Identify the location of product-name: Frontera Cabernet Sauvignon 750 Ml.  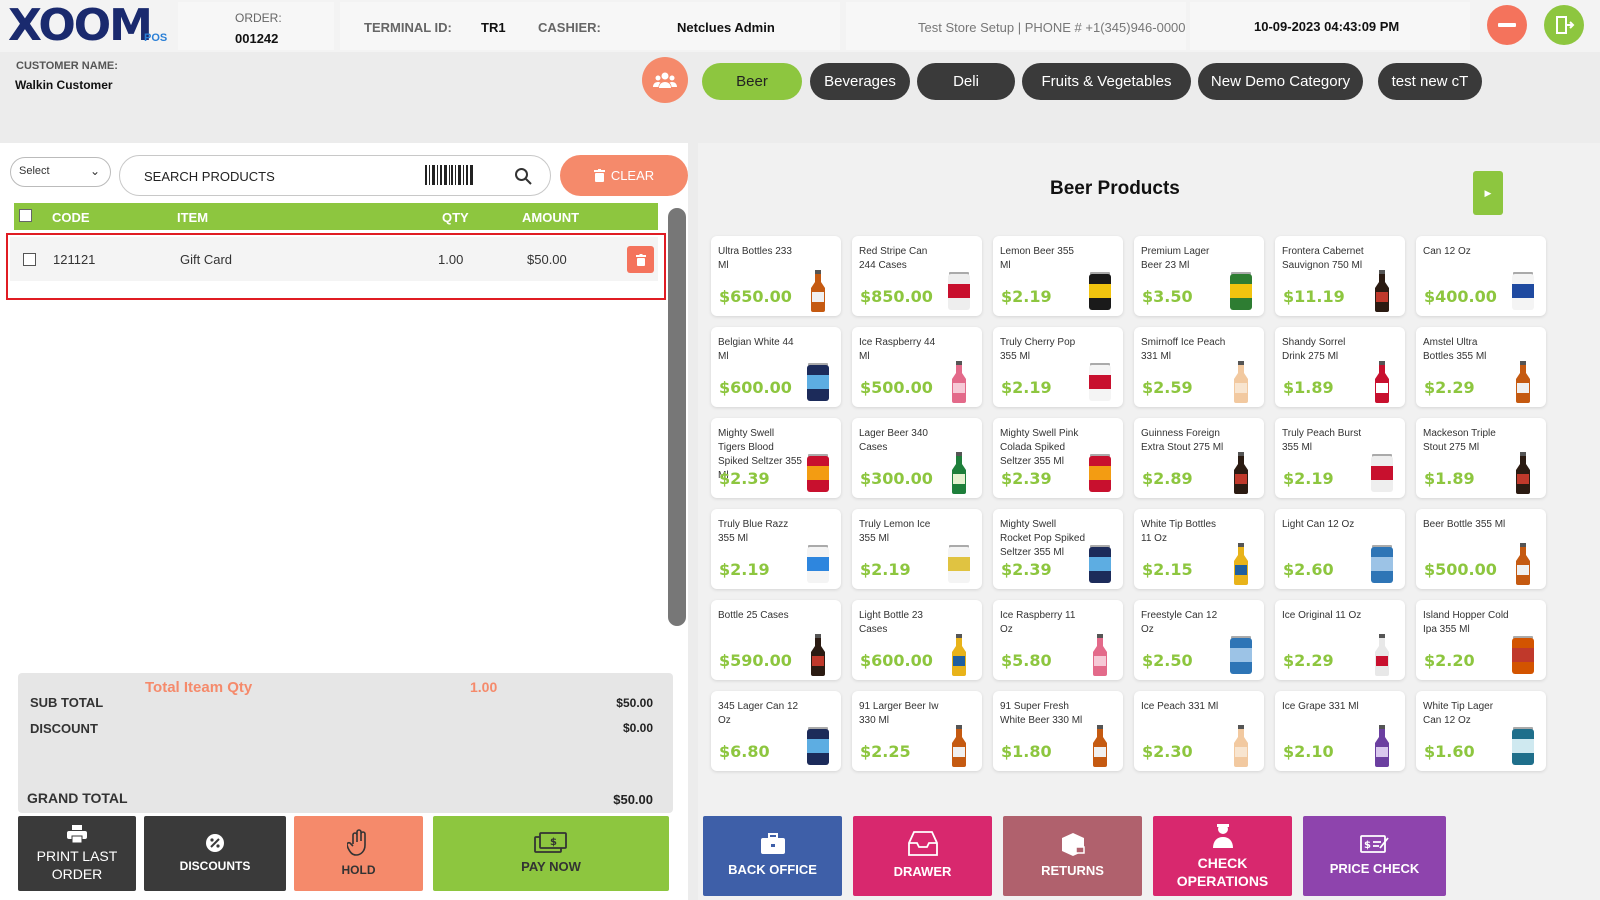
(1323, 258).